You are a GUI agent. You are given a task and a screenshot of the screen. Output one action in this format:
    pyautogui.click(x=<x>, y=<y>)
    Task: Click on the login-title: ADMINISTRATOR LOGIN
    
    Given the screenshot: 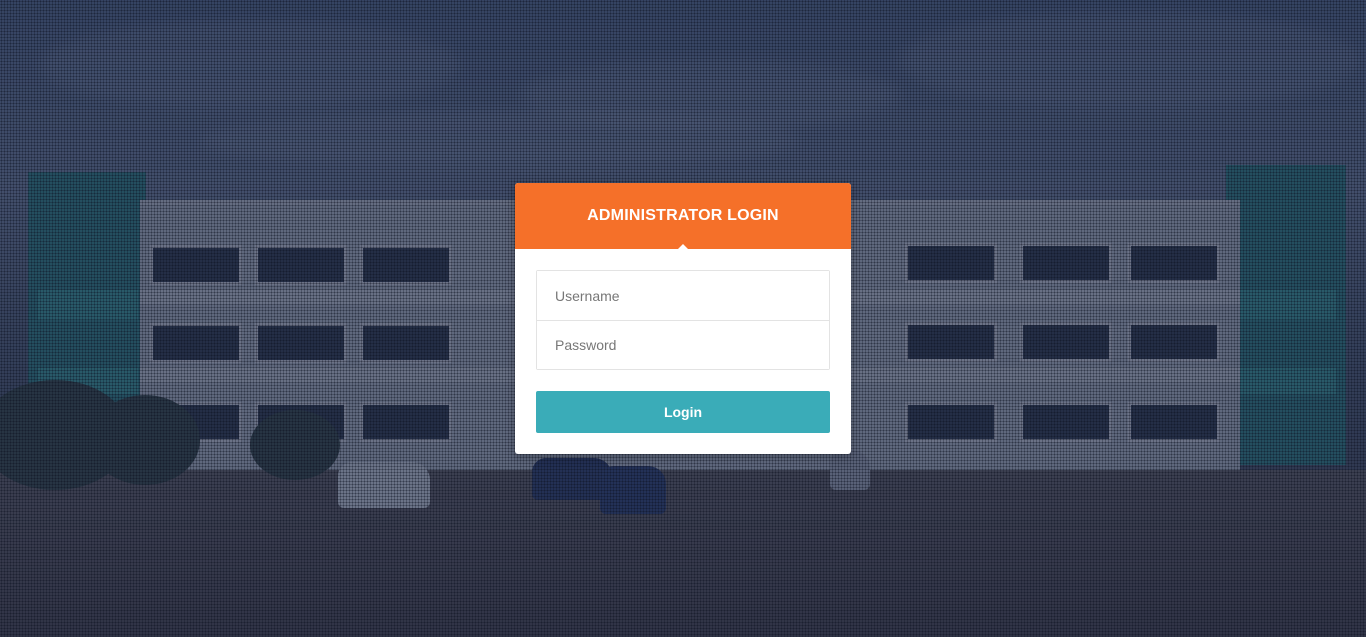 What is the action you would take?
    pyautogui.click(x=683, y=215)
    